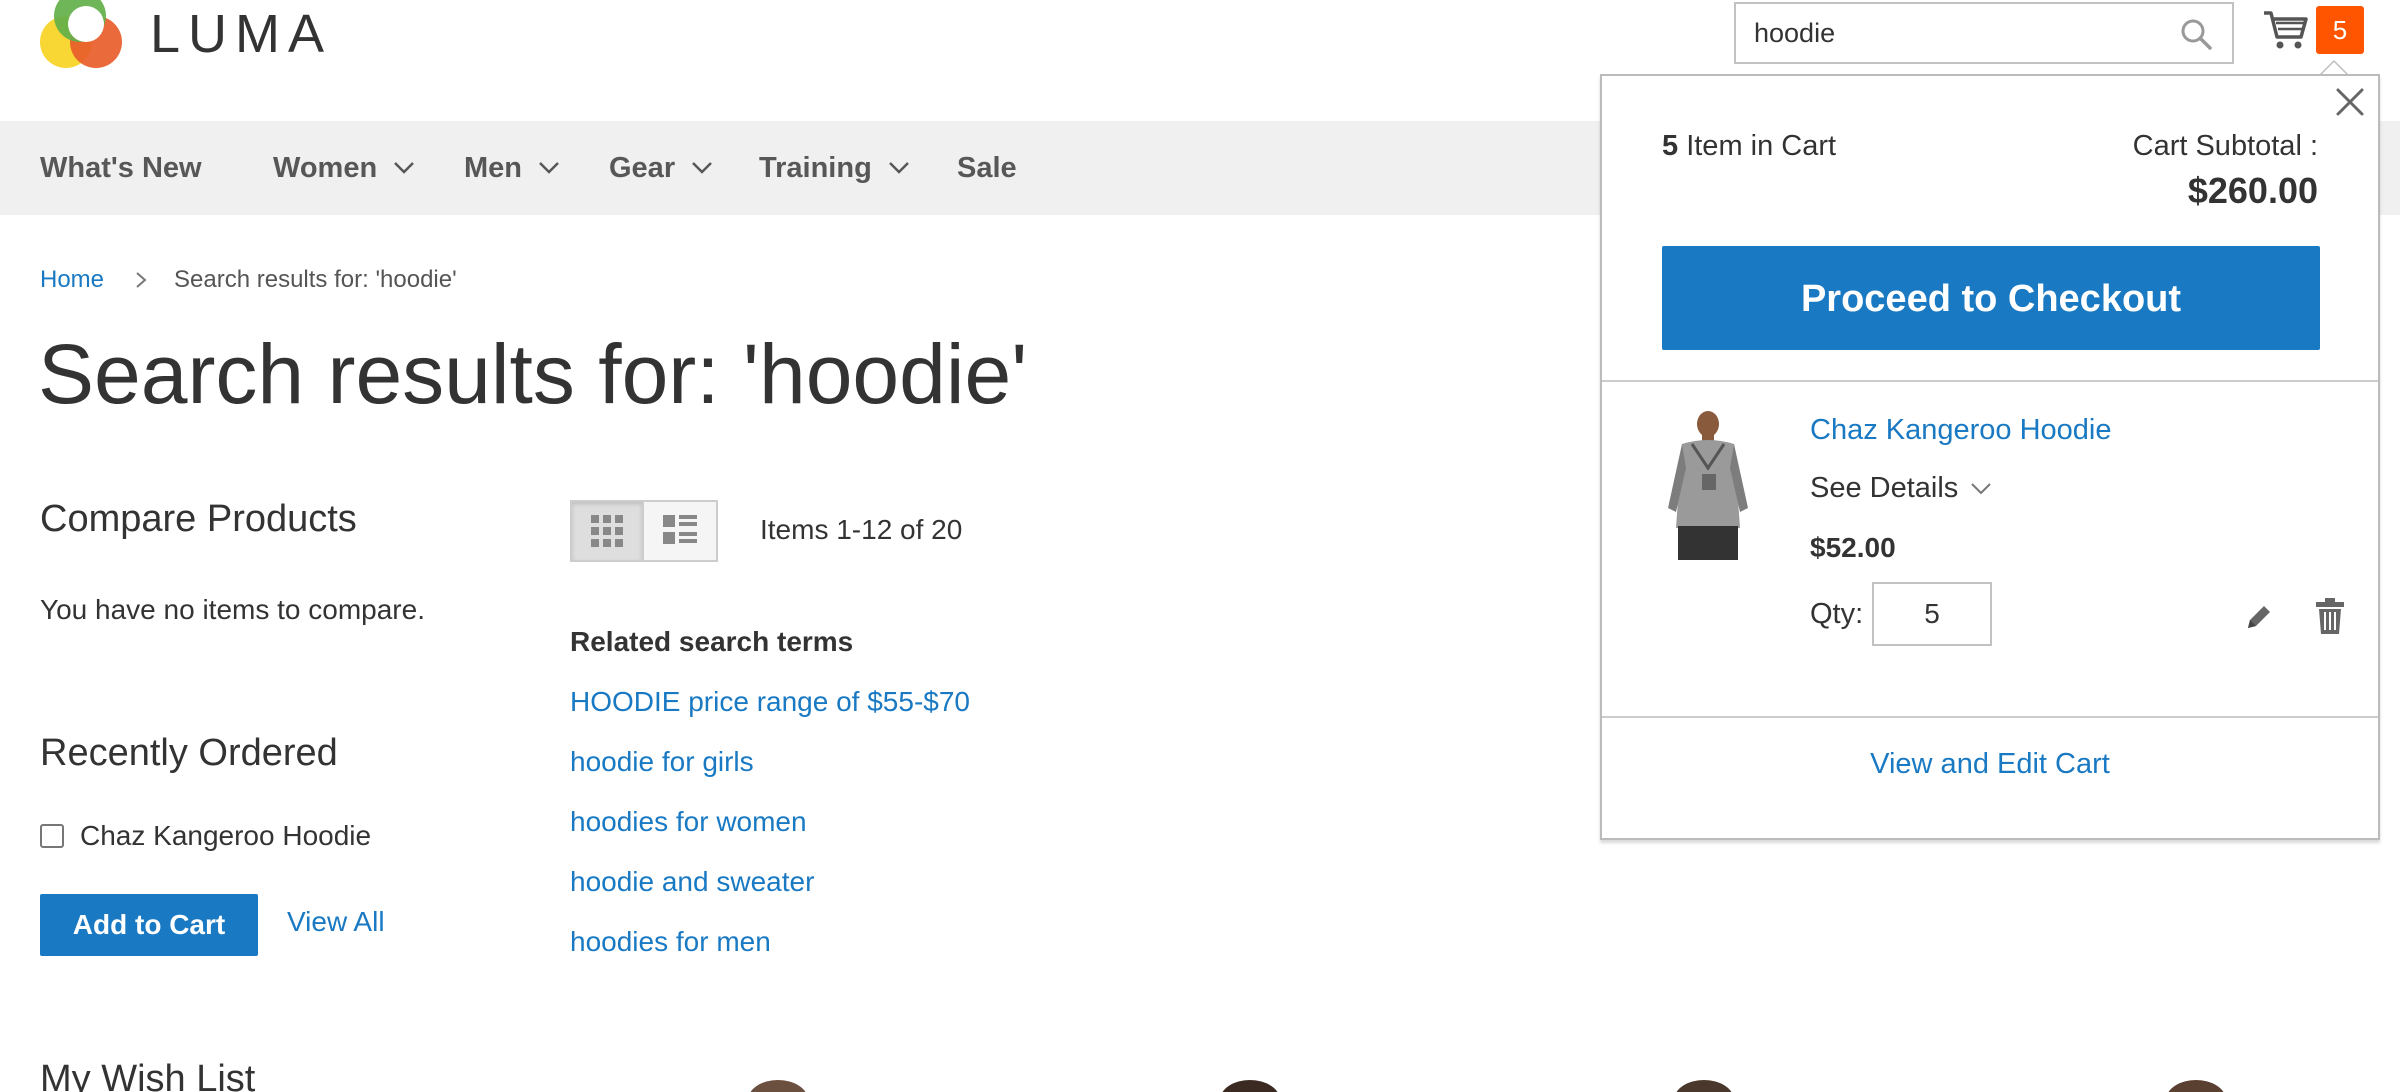  What do you see at coordinates (1960, 430) in the screenshot?
I see `cart-item-name-link: Chaz Kangeroo Hoodie` at bounding box center [1960, 430].